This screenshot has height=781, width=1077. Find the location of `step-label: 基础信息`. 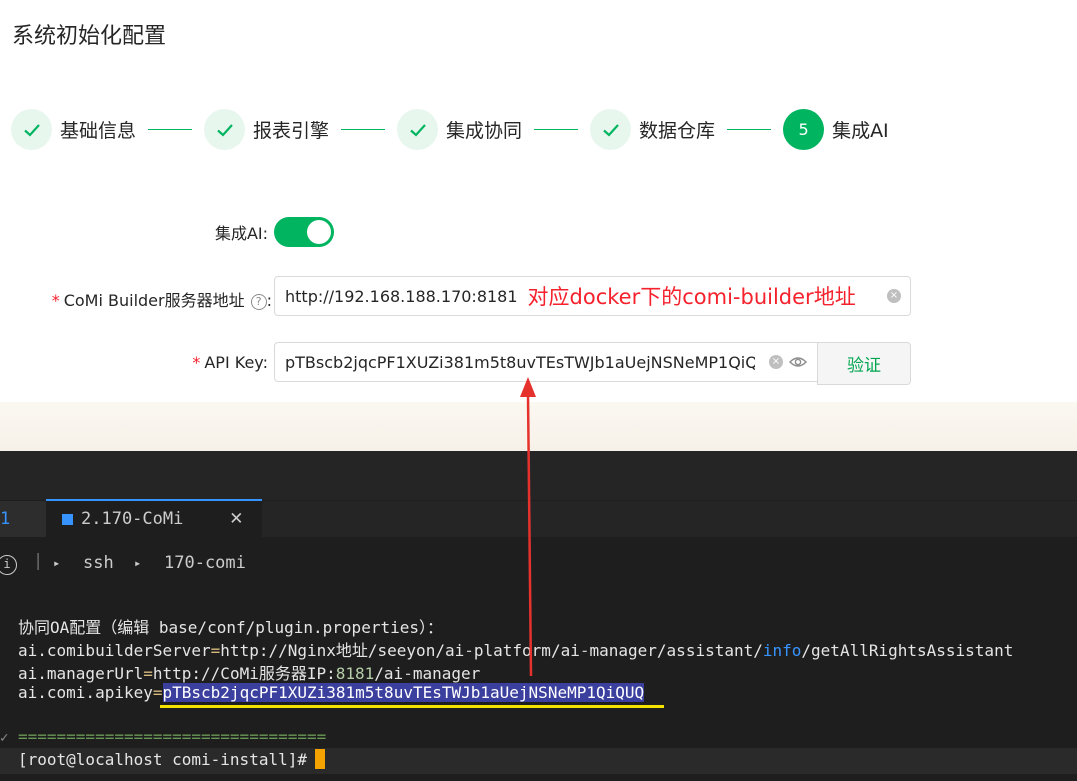

step-label: 基础信息 is located at coordinates (98, 131).